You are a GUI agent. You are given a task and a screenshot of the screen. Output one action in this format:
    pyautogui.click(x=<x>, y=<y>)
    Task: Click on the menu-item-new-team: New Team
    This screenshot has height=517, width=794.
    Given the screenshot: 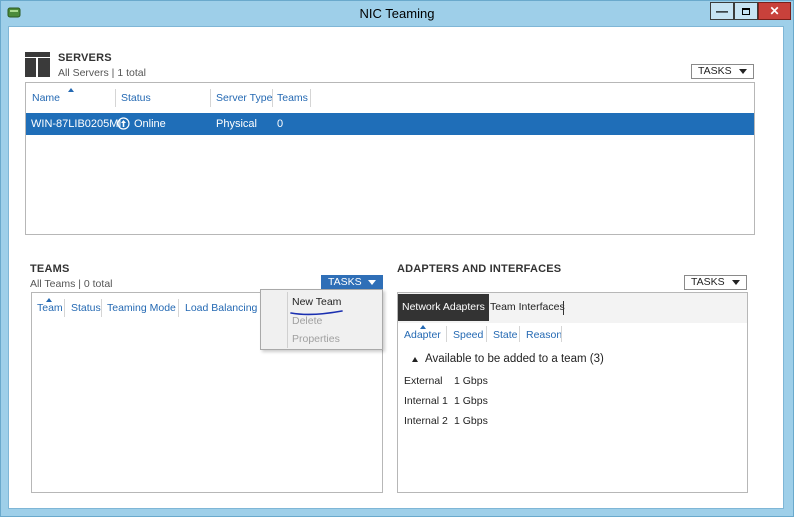 What is the action you would take?
    pyautogui.click(x=316, y=302)
    